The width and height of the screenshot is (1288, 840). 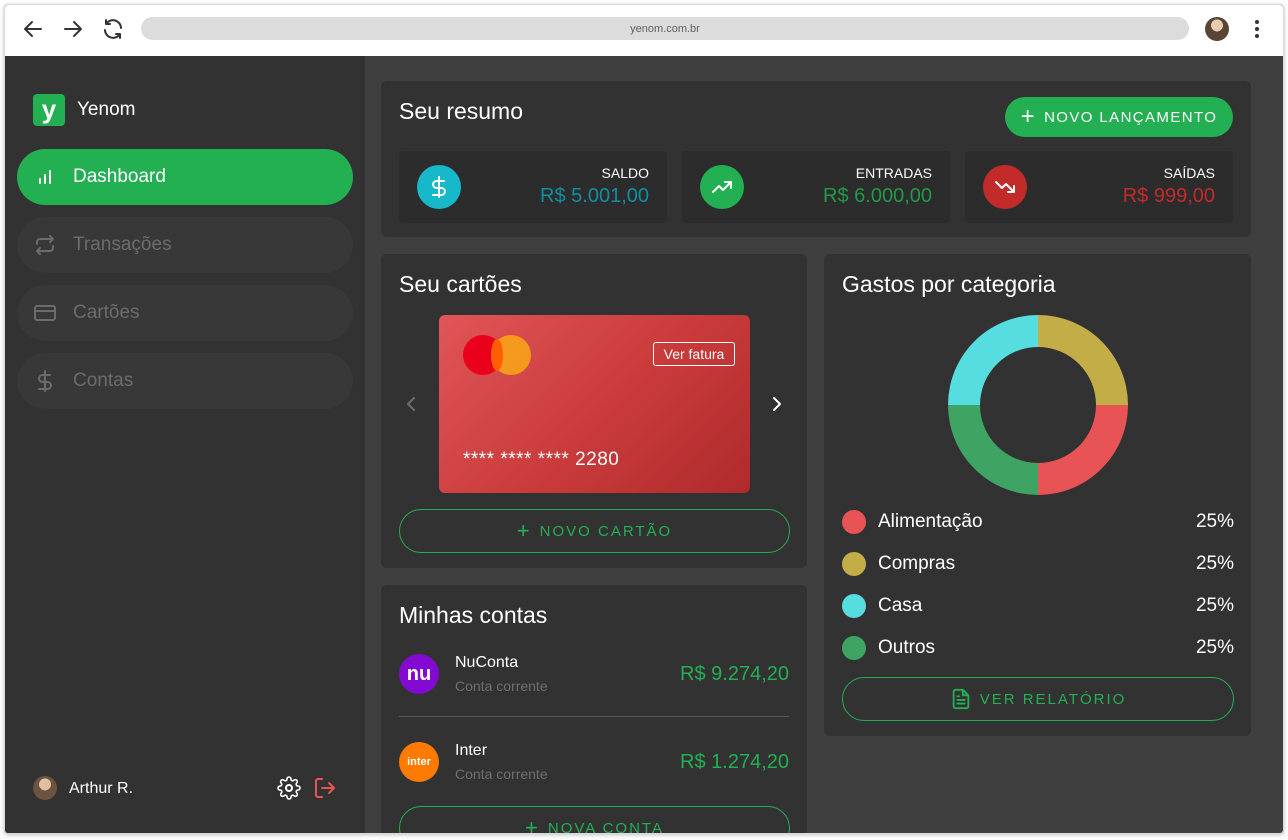 I want to click on mastercard-overlap, so click(x=497, y=355).